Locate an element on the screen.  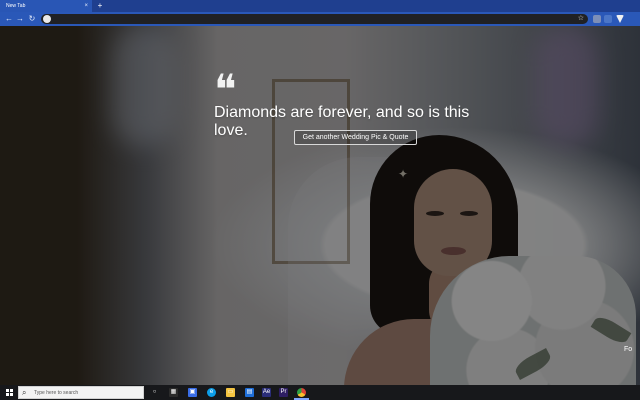
windows-start-icon is located at coordinates (10, 393).